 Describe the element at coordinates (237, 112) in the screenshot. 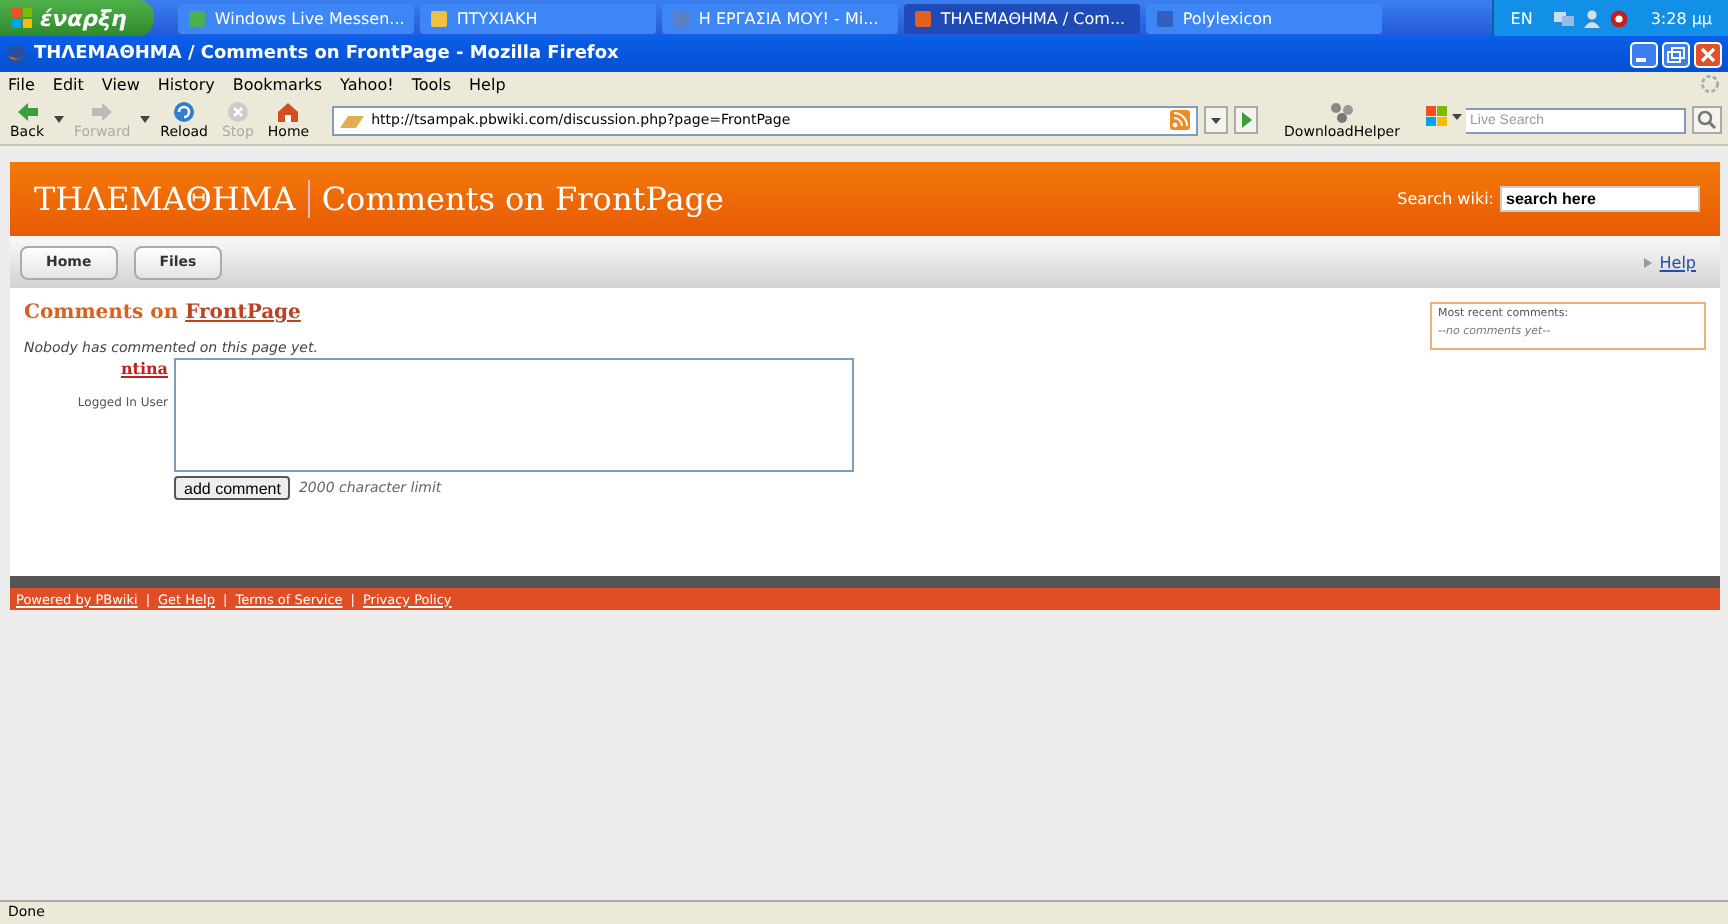

I see `stop-icon` at that location.